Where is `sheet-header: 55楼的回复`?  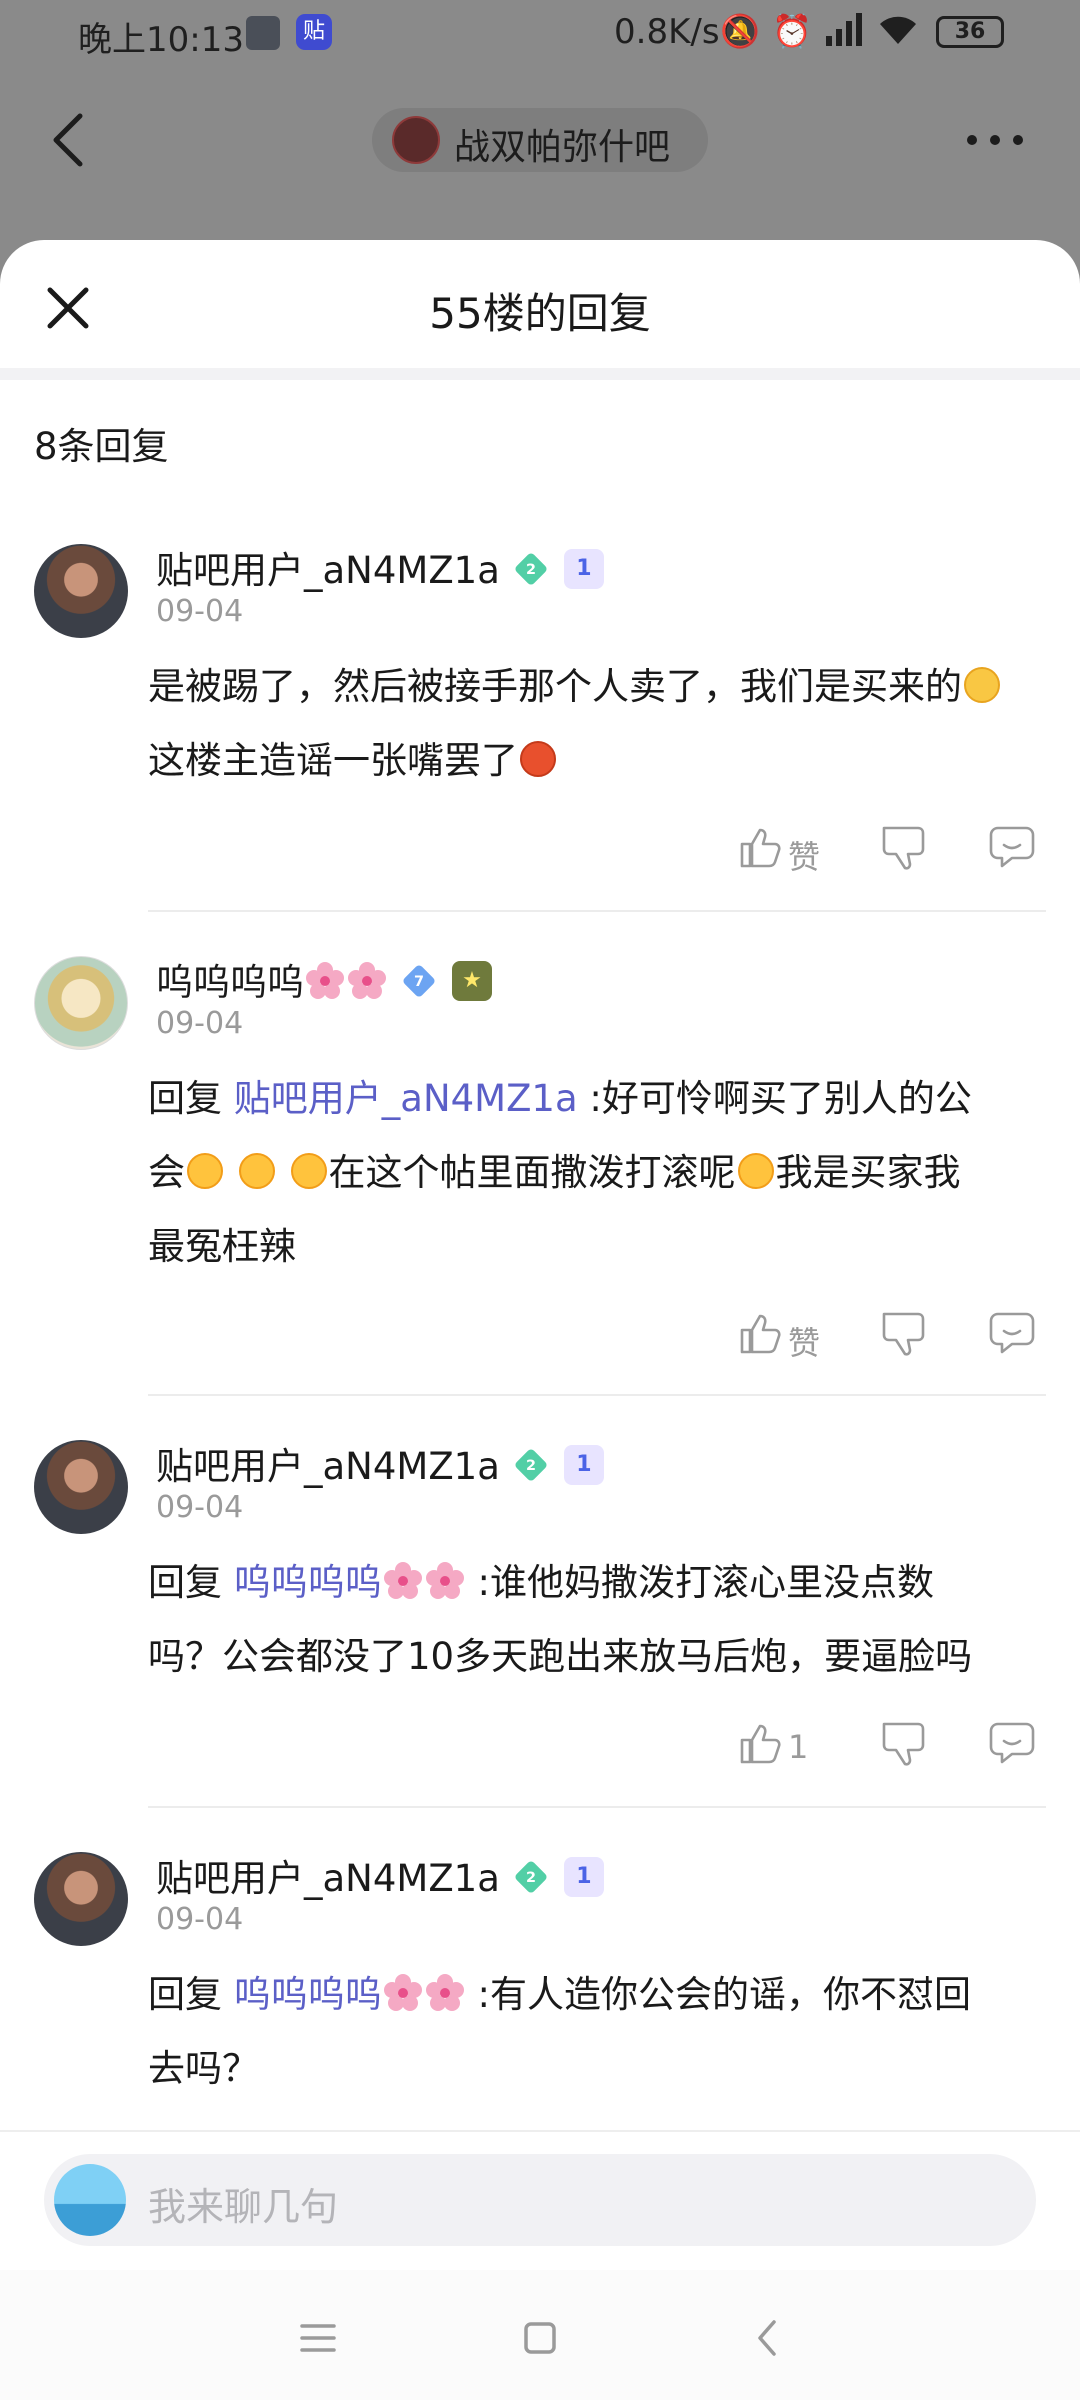
sheet-header: 55楼的回复 is located at coordinates (540, 304).